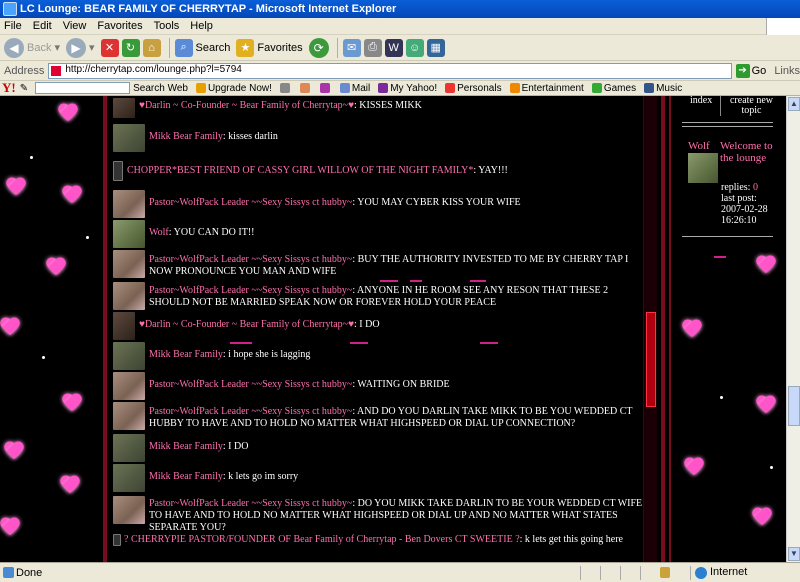  What do you see at coordinates (613, 88) in the screenshot?
I see `games-link: Games` at bounding box center [613, 88].